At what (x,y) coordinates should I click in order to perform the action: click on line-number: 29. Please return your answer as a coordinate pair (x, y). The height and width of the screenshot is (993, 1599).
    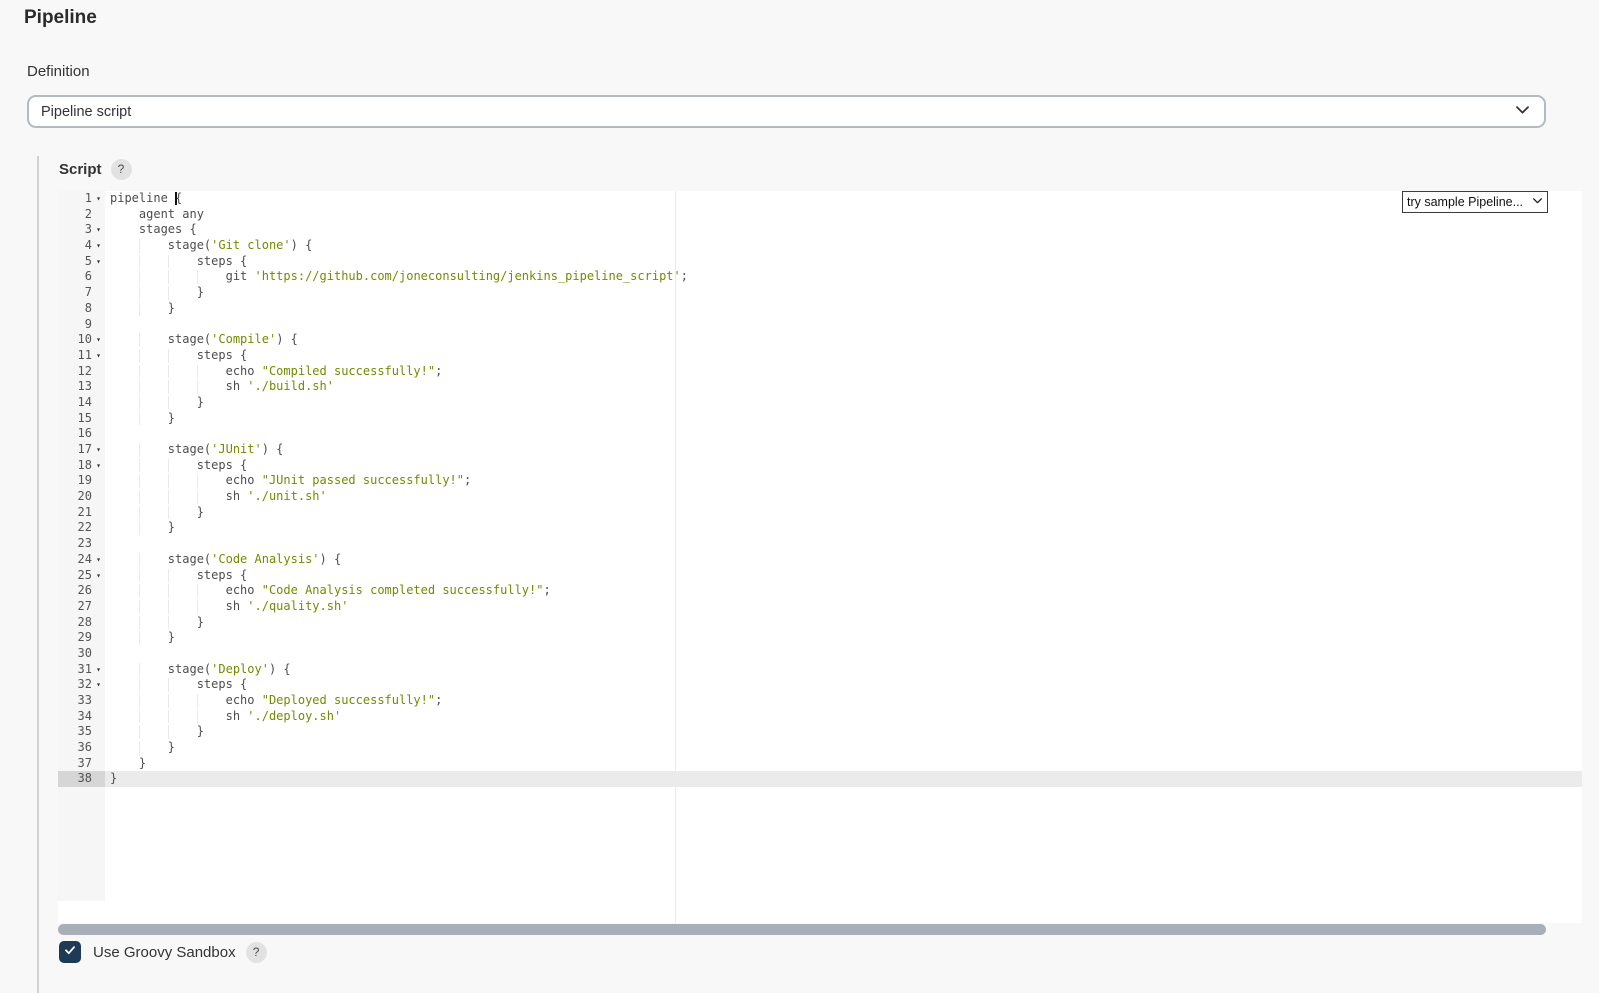
    Looking at the image, I should click on (84, 637).